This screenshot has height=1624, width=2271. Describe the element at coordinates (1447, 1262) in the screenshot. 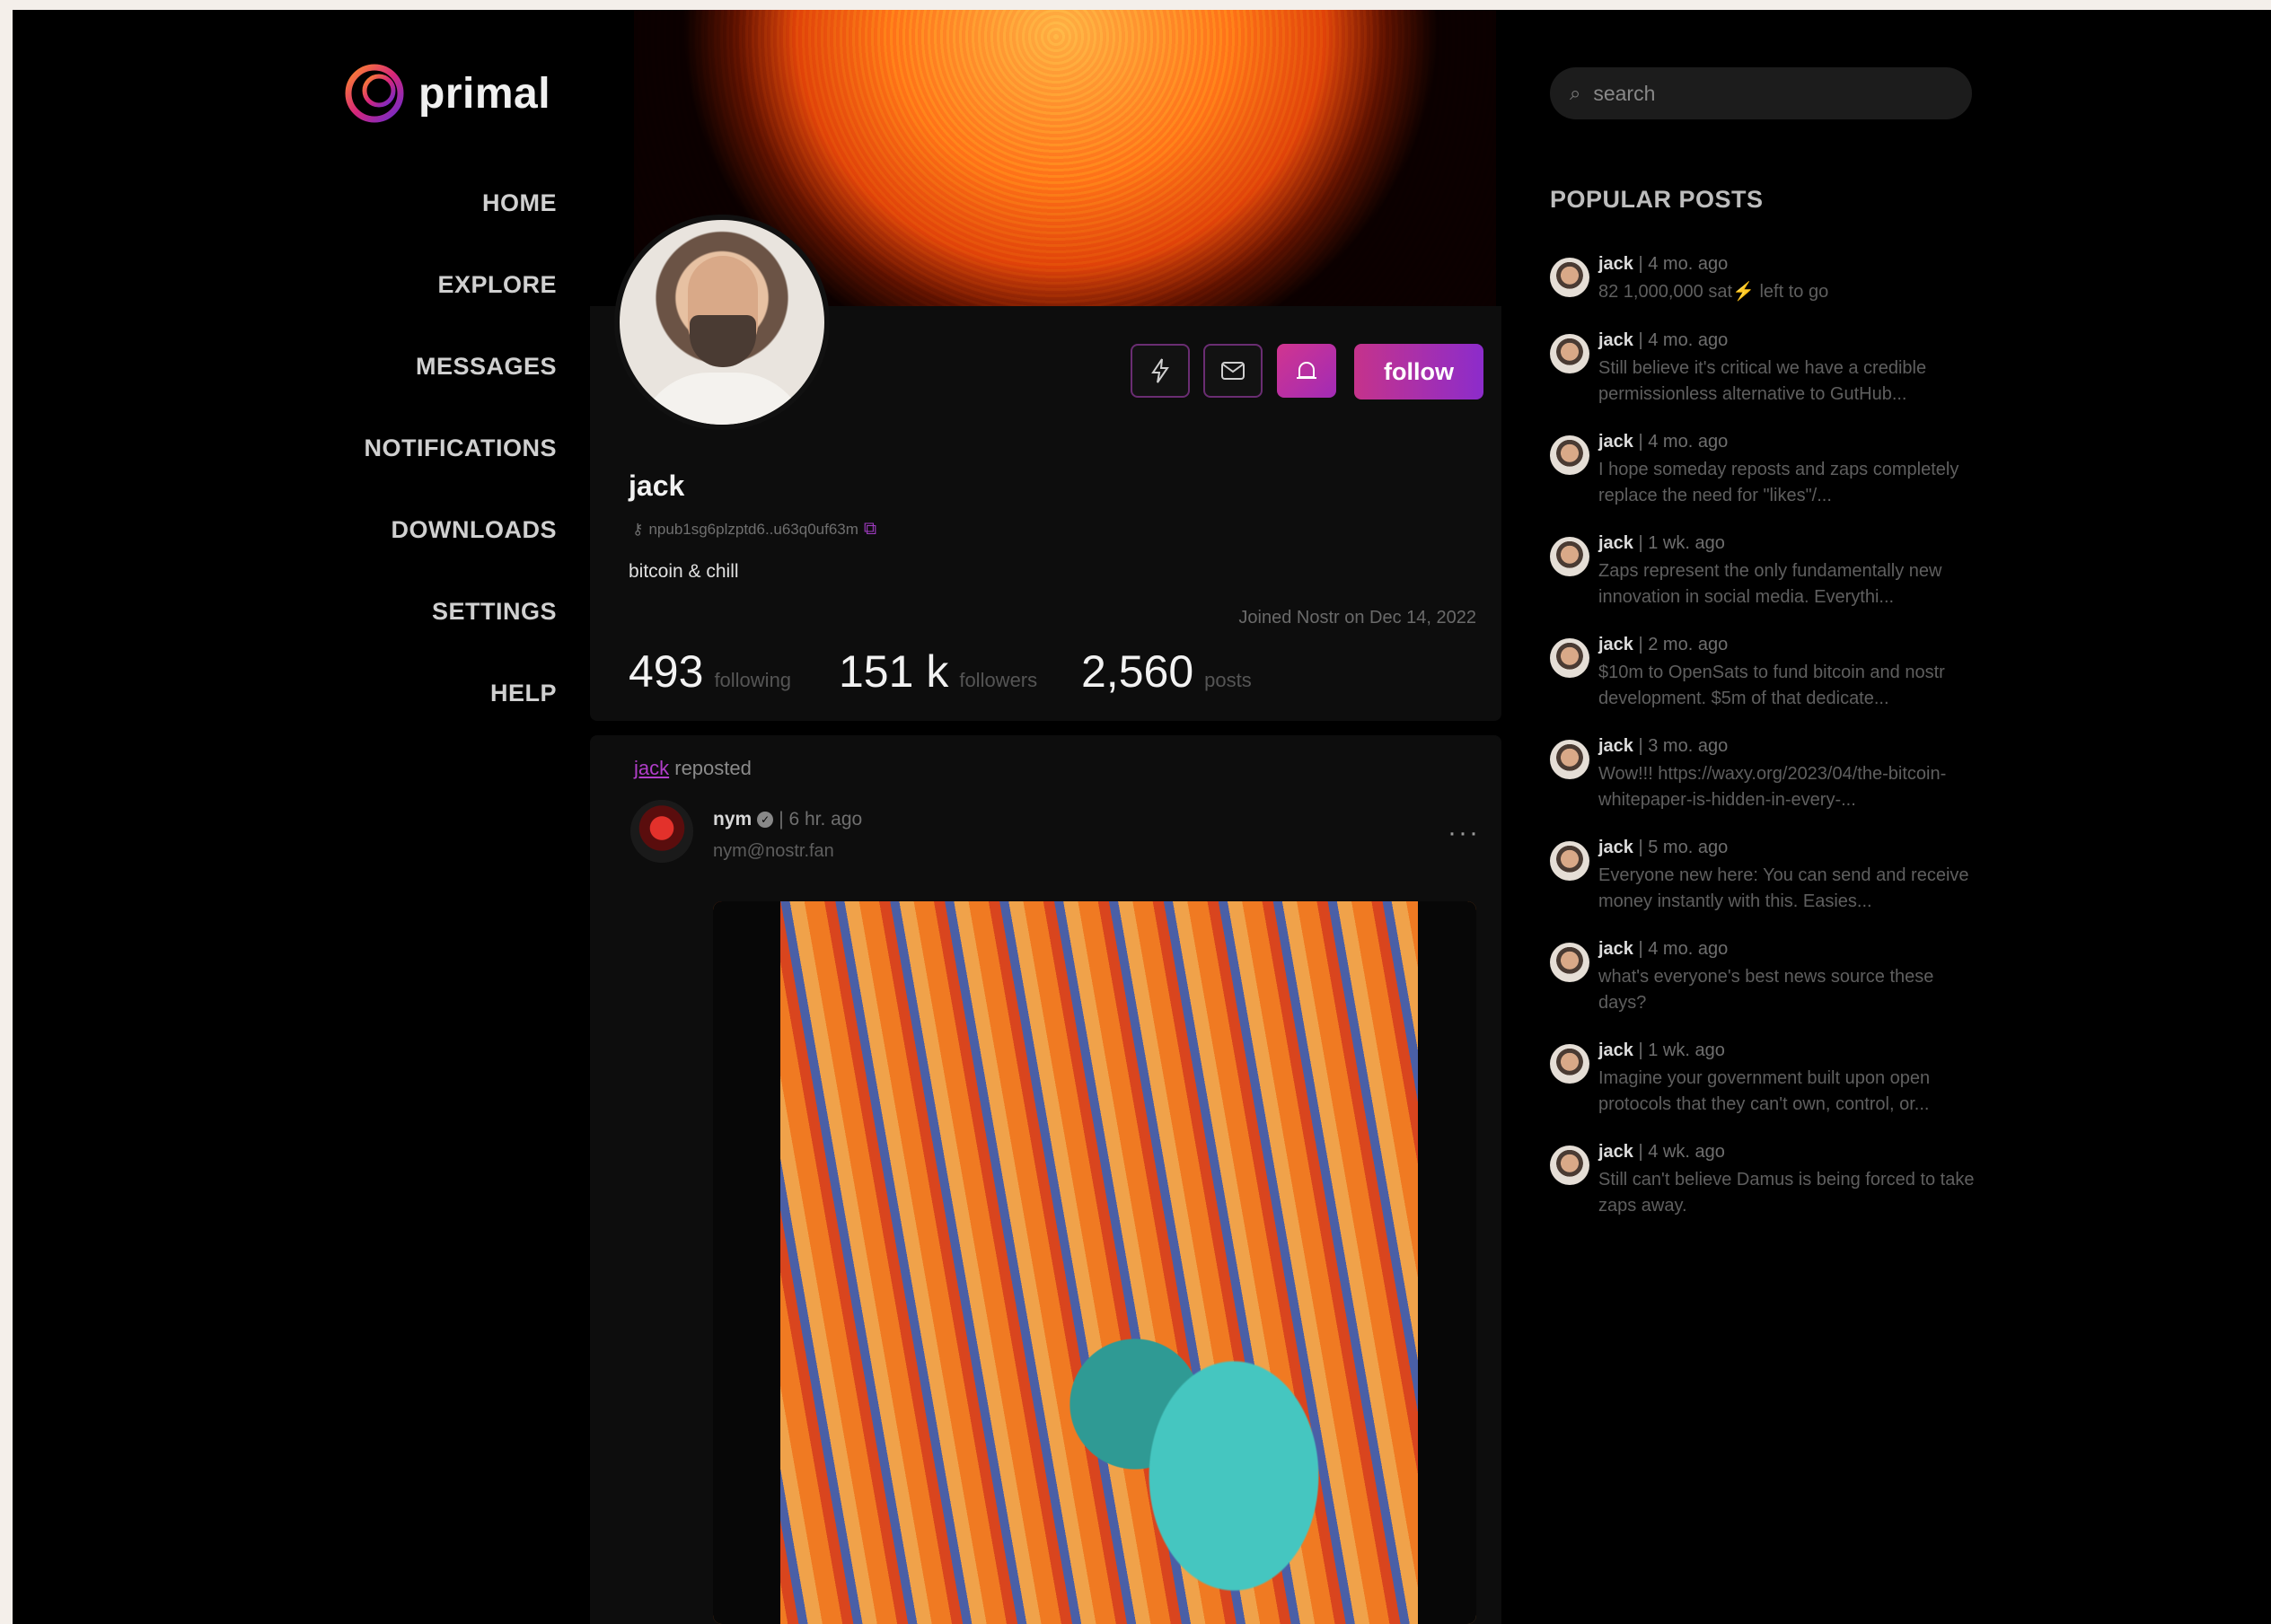

I see `image-shadow-right` at that location.